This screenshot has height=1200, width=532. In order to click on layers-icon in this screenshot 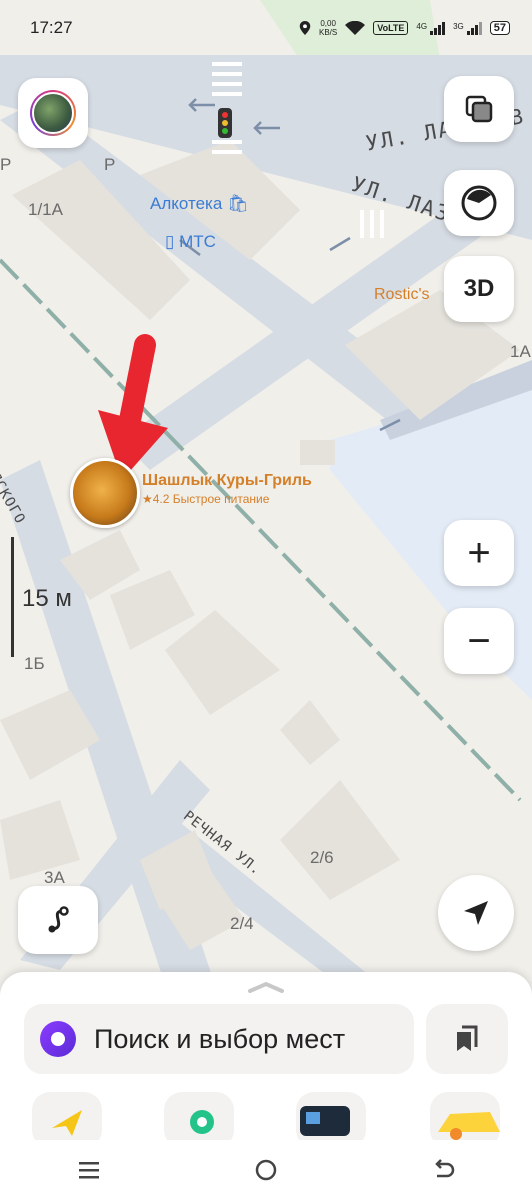, I will do `click(479, 109)`.